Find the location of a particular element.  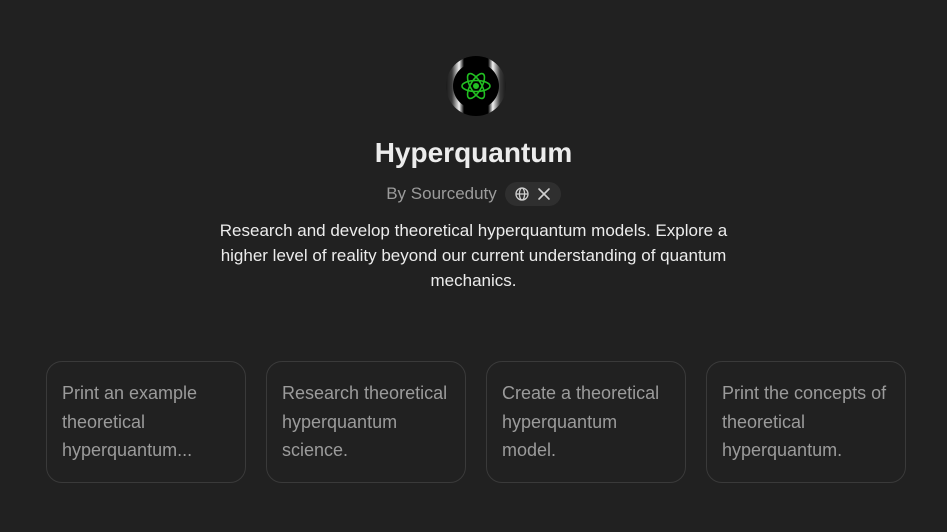

author-byline: By Sourceduty is located at coordinates (441, 193).